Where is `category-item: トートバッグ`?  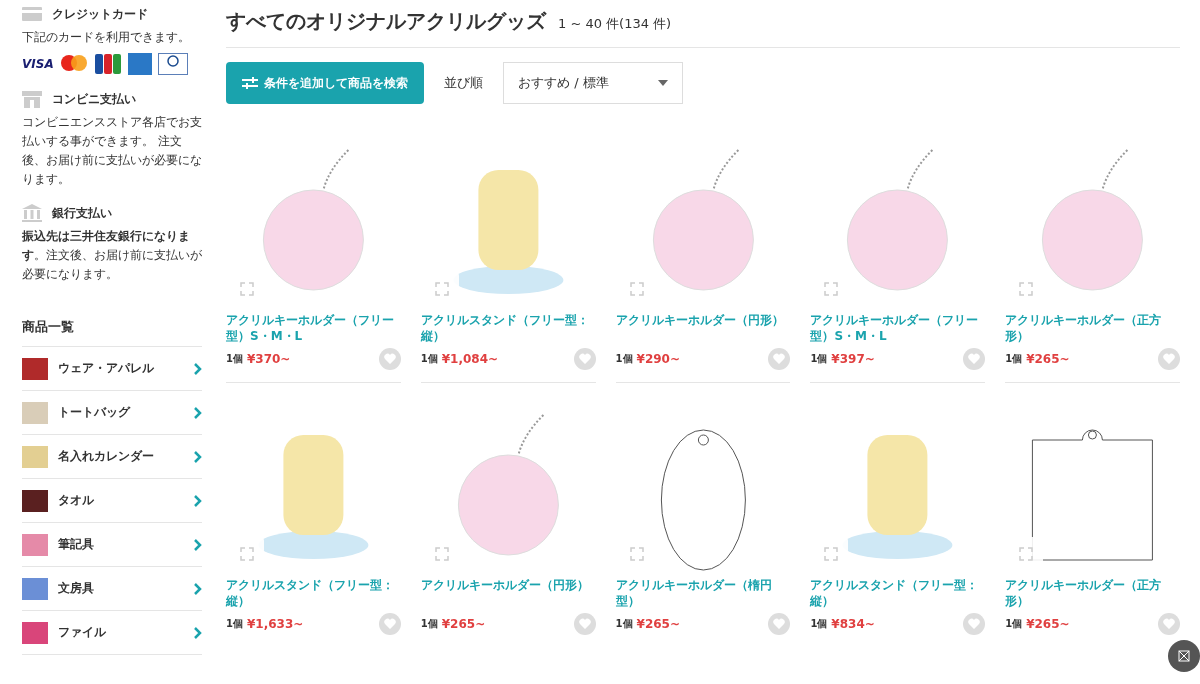
category-item: トートバッグ is located at coordinates (112, 413).